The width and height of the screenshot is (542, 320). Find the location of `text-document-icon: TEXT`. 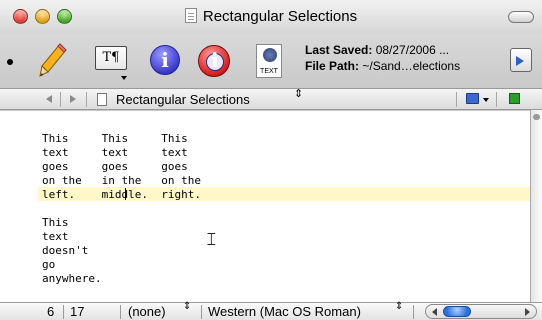

text-document-icon: TEXT is located at coordinates (269, 61).